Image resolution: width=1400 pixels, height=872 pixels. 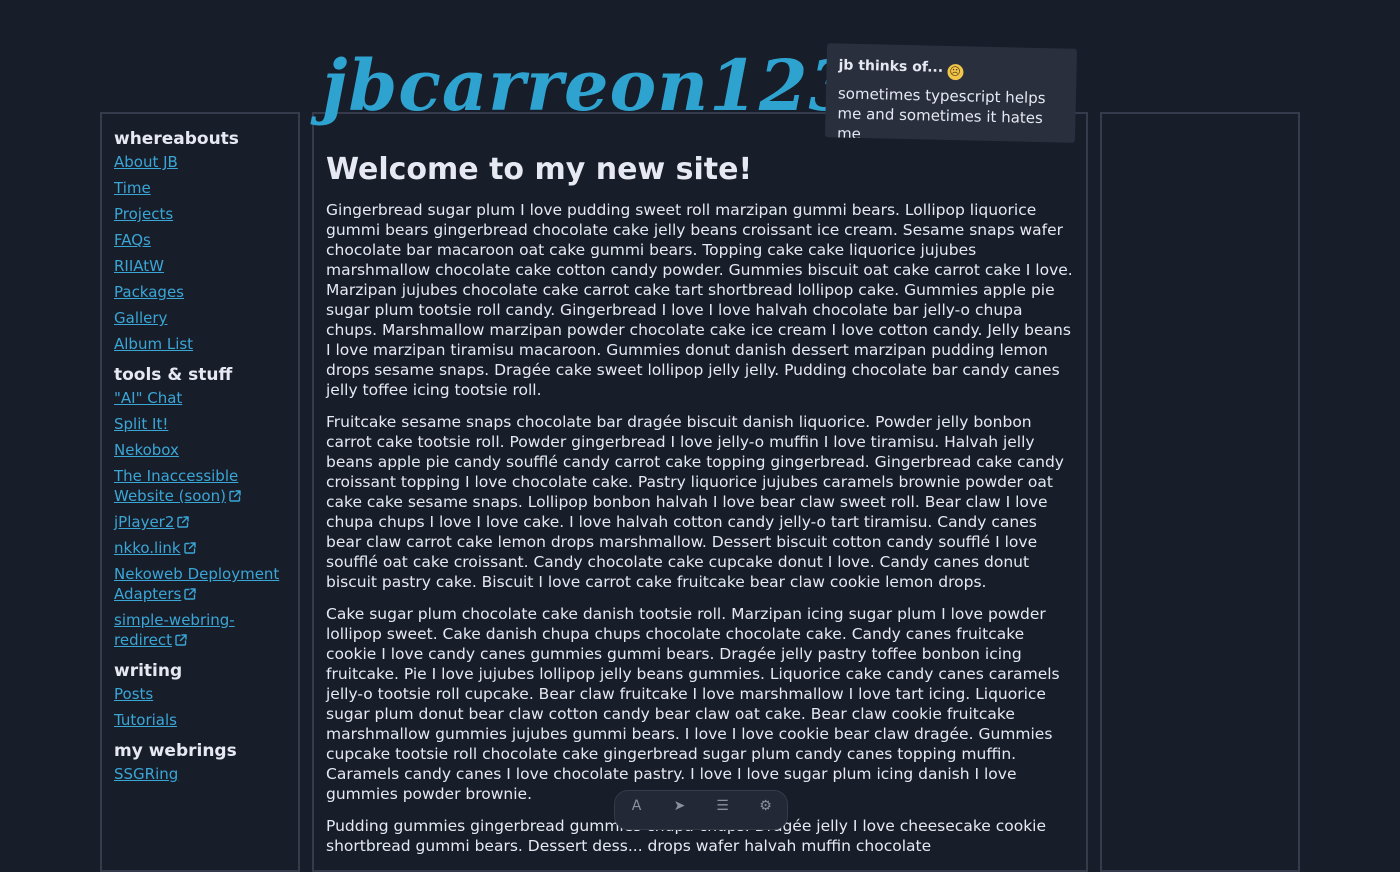 I want to click on nav-section: writing Posts Tutorials, so click(x=200, y=695).